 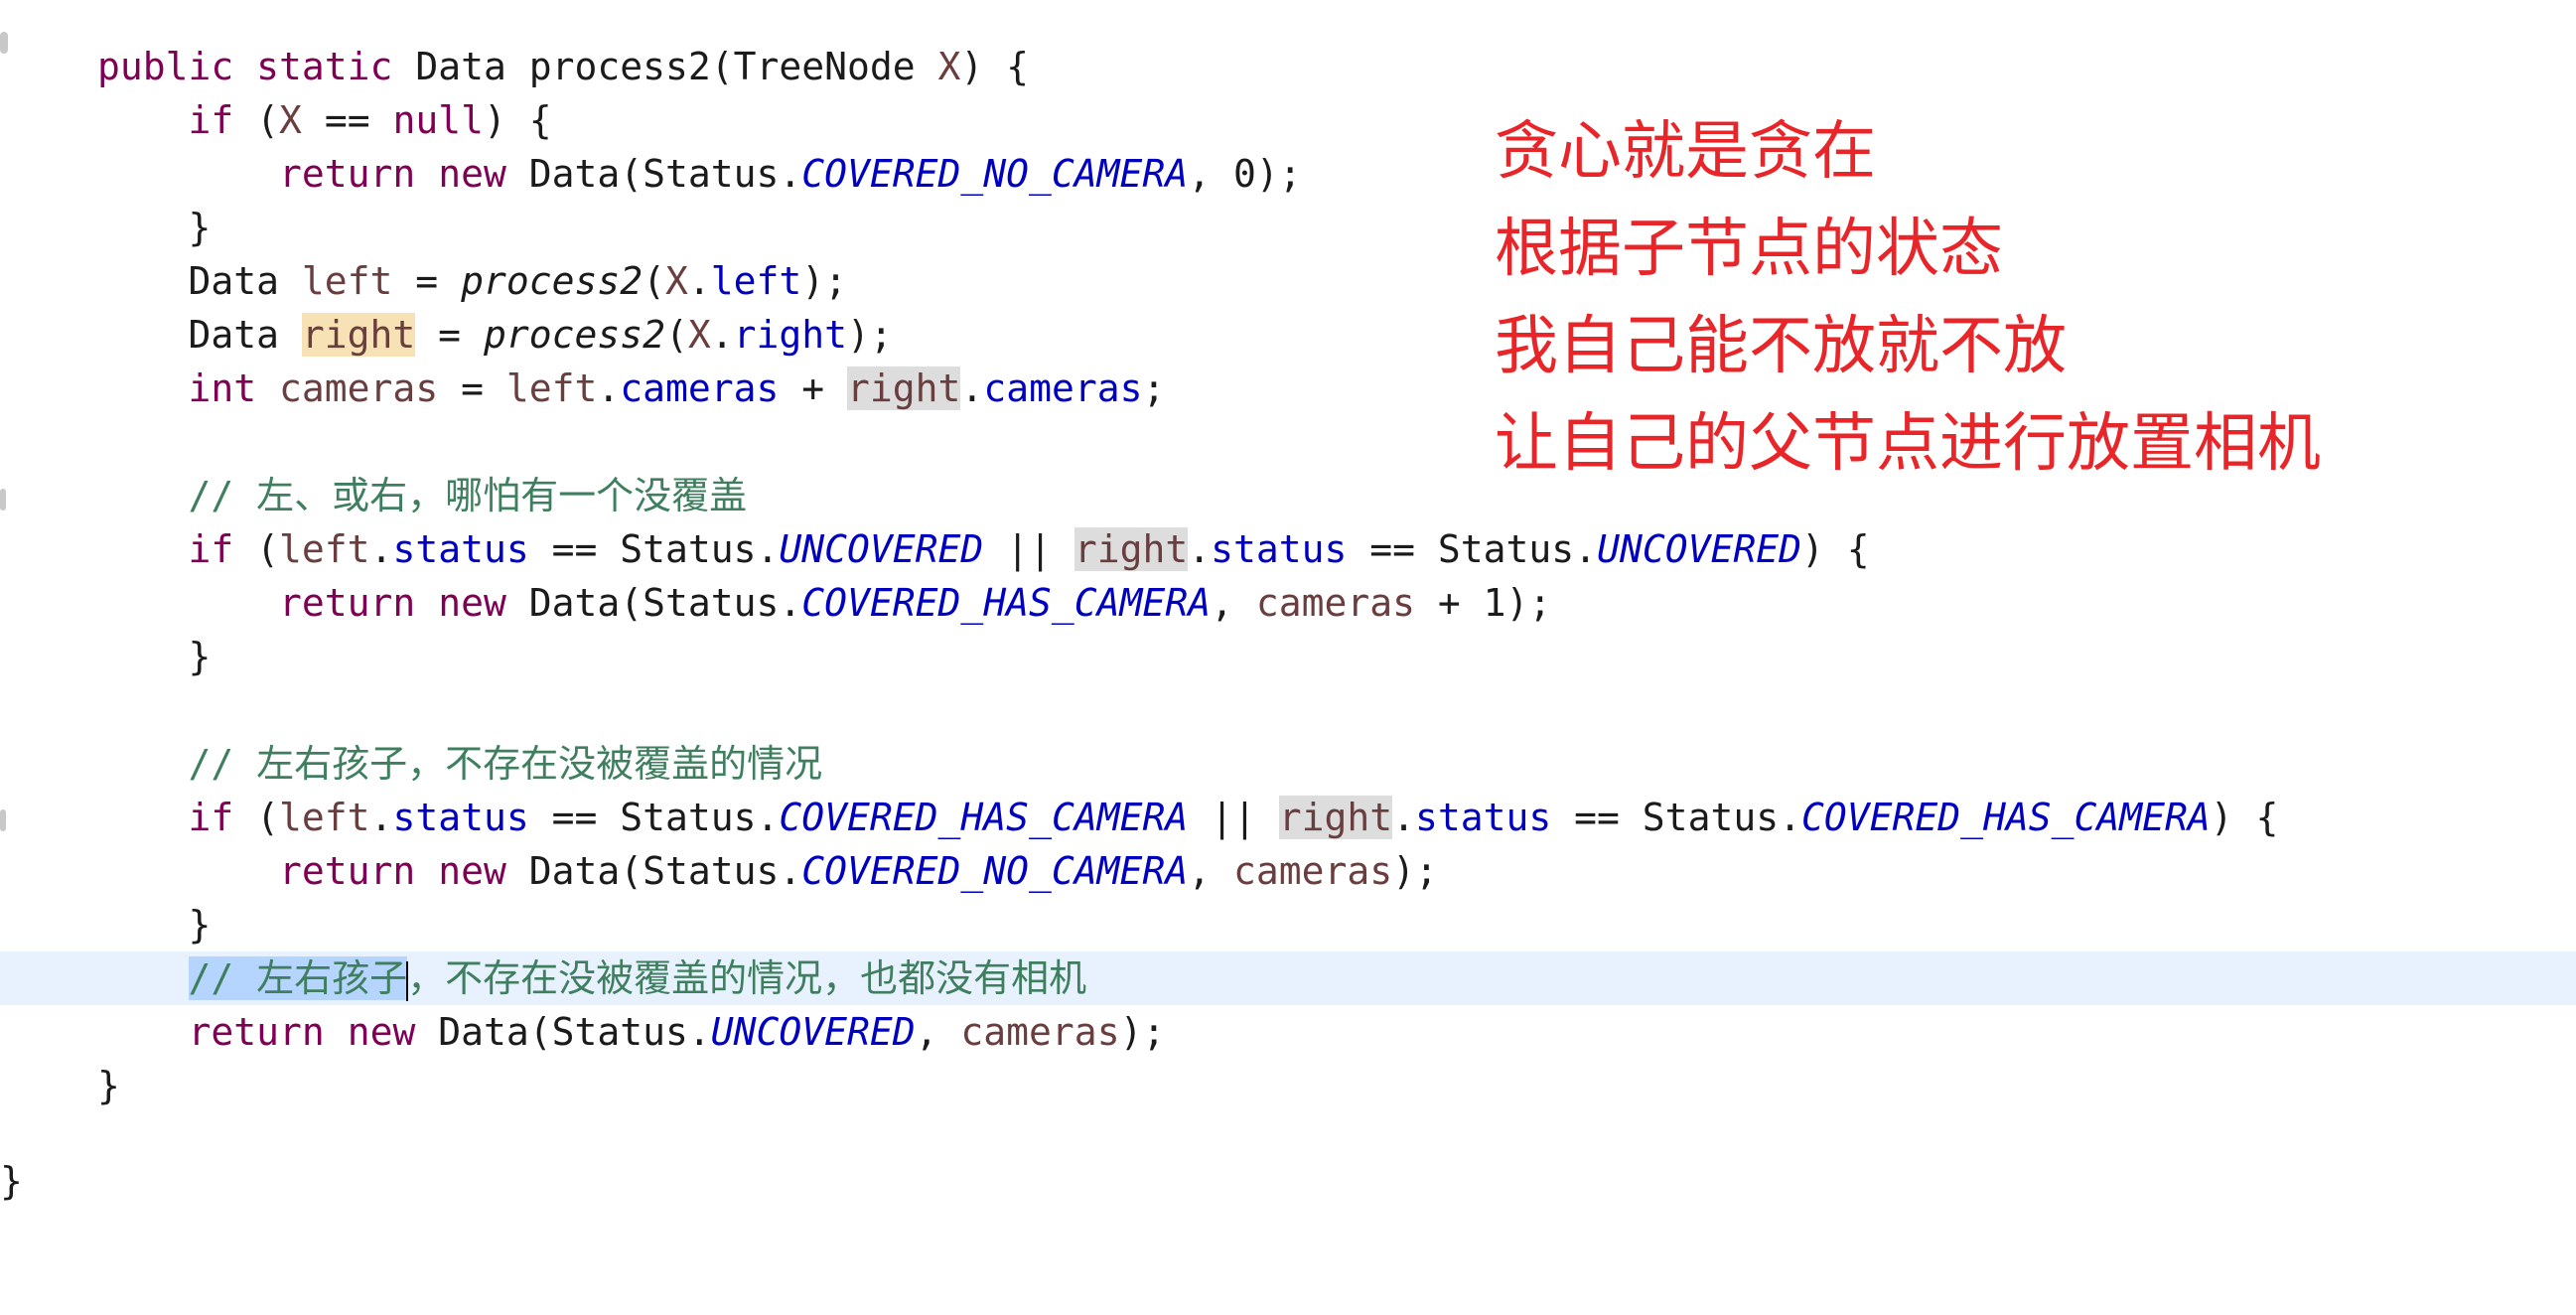 I want to click on code-text: if (X == null) {, so click(x=370, y=120).